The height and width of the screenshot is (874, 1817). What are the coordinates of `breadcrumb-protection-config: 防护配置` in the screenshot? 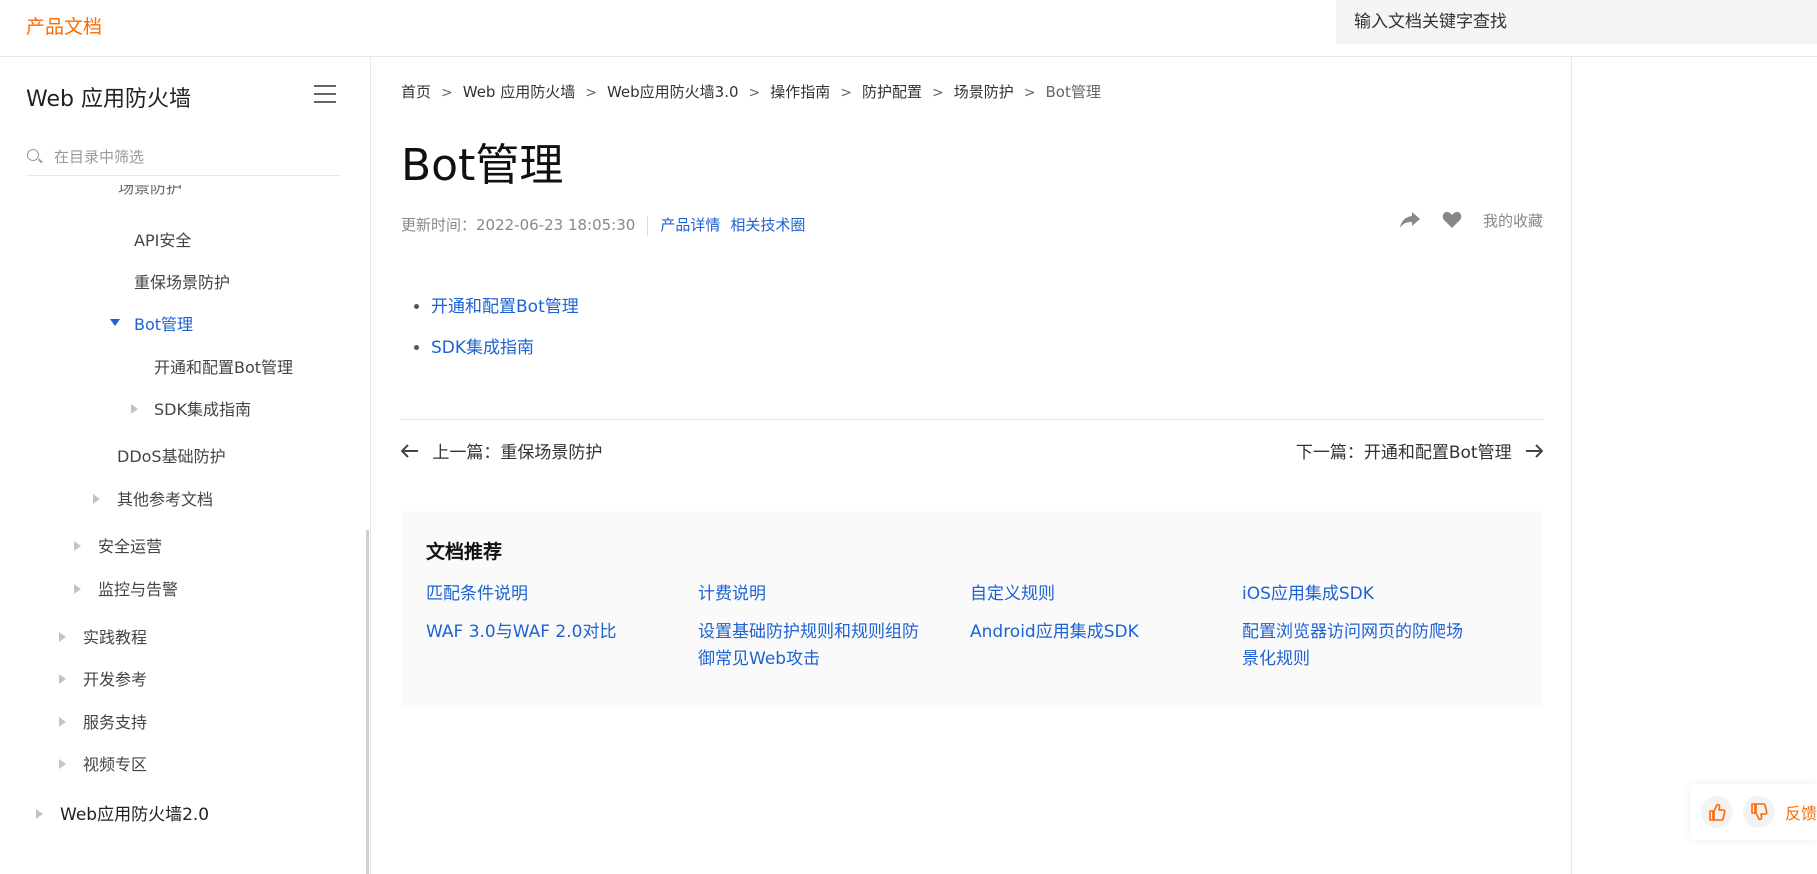 It's located at (892, 92).